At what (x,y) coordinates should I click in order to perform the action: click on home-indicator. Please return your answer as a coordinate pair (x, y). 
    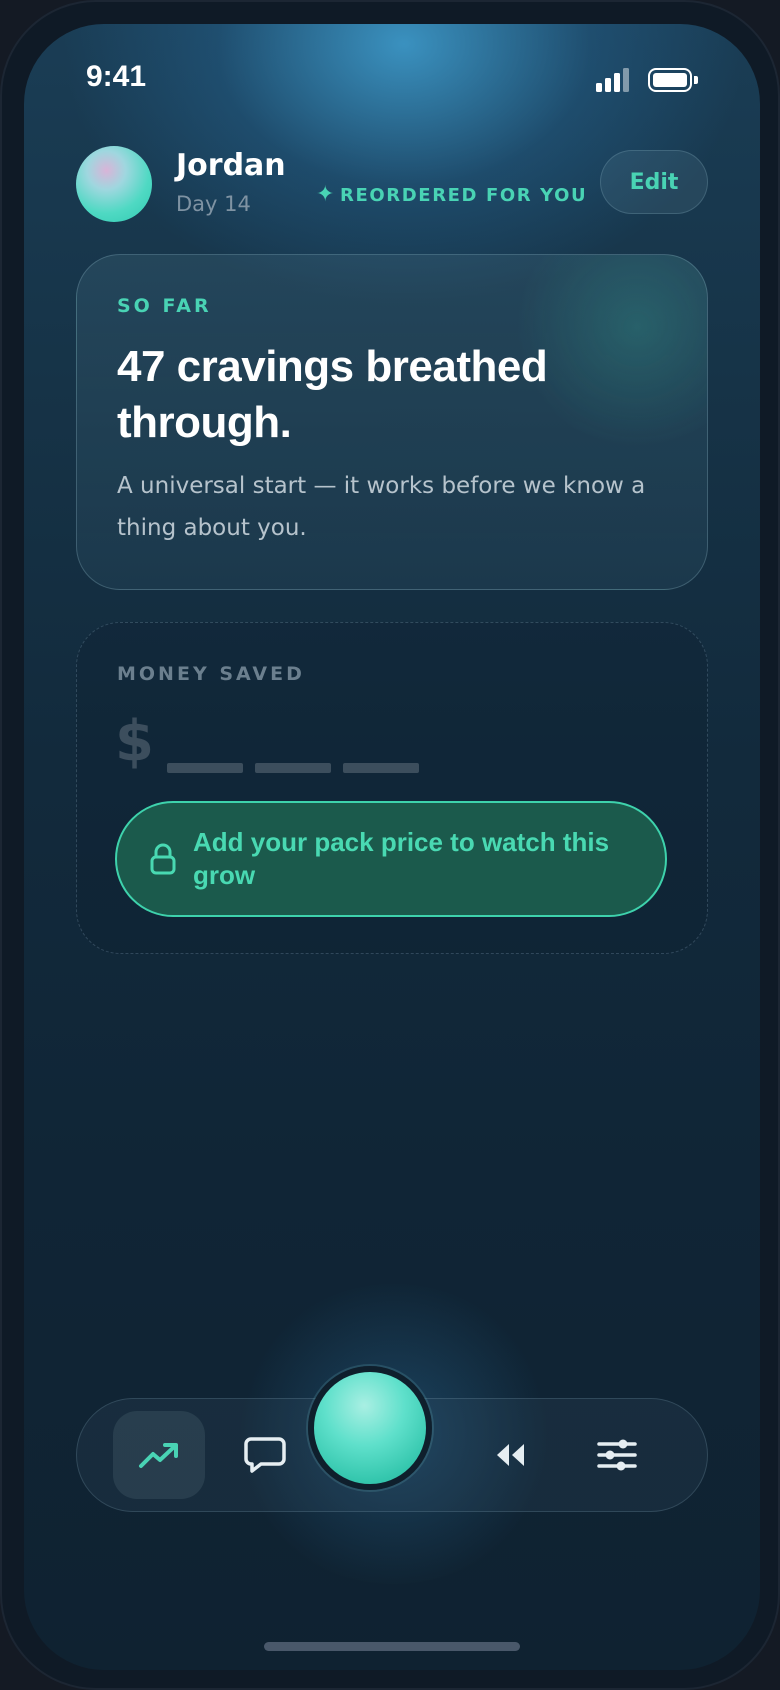
    Looking at the image, I should click on (392, 1646).